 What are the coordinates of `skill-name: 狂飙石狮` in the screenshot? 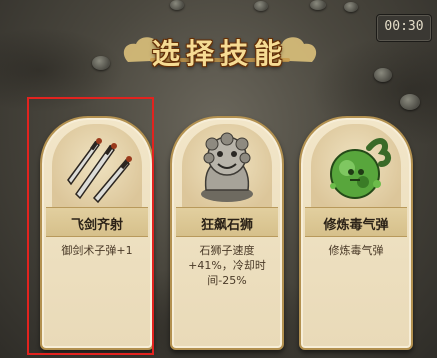 It's located at (226, 225).